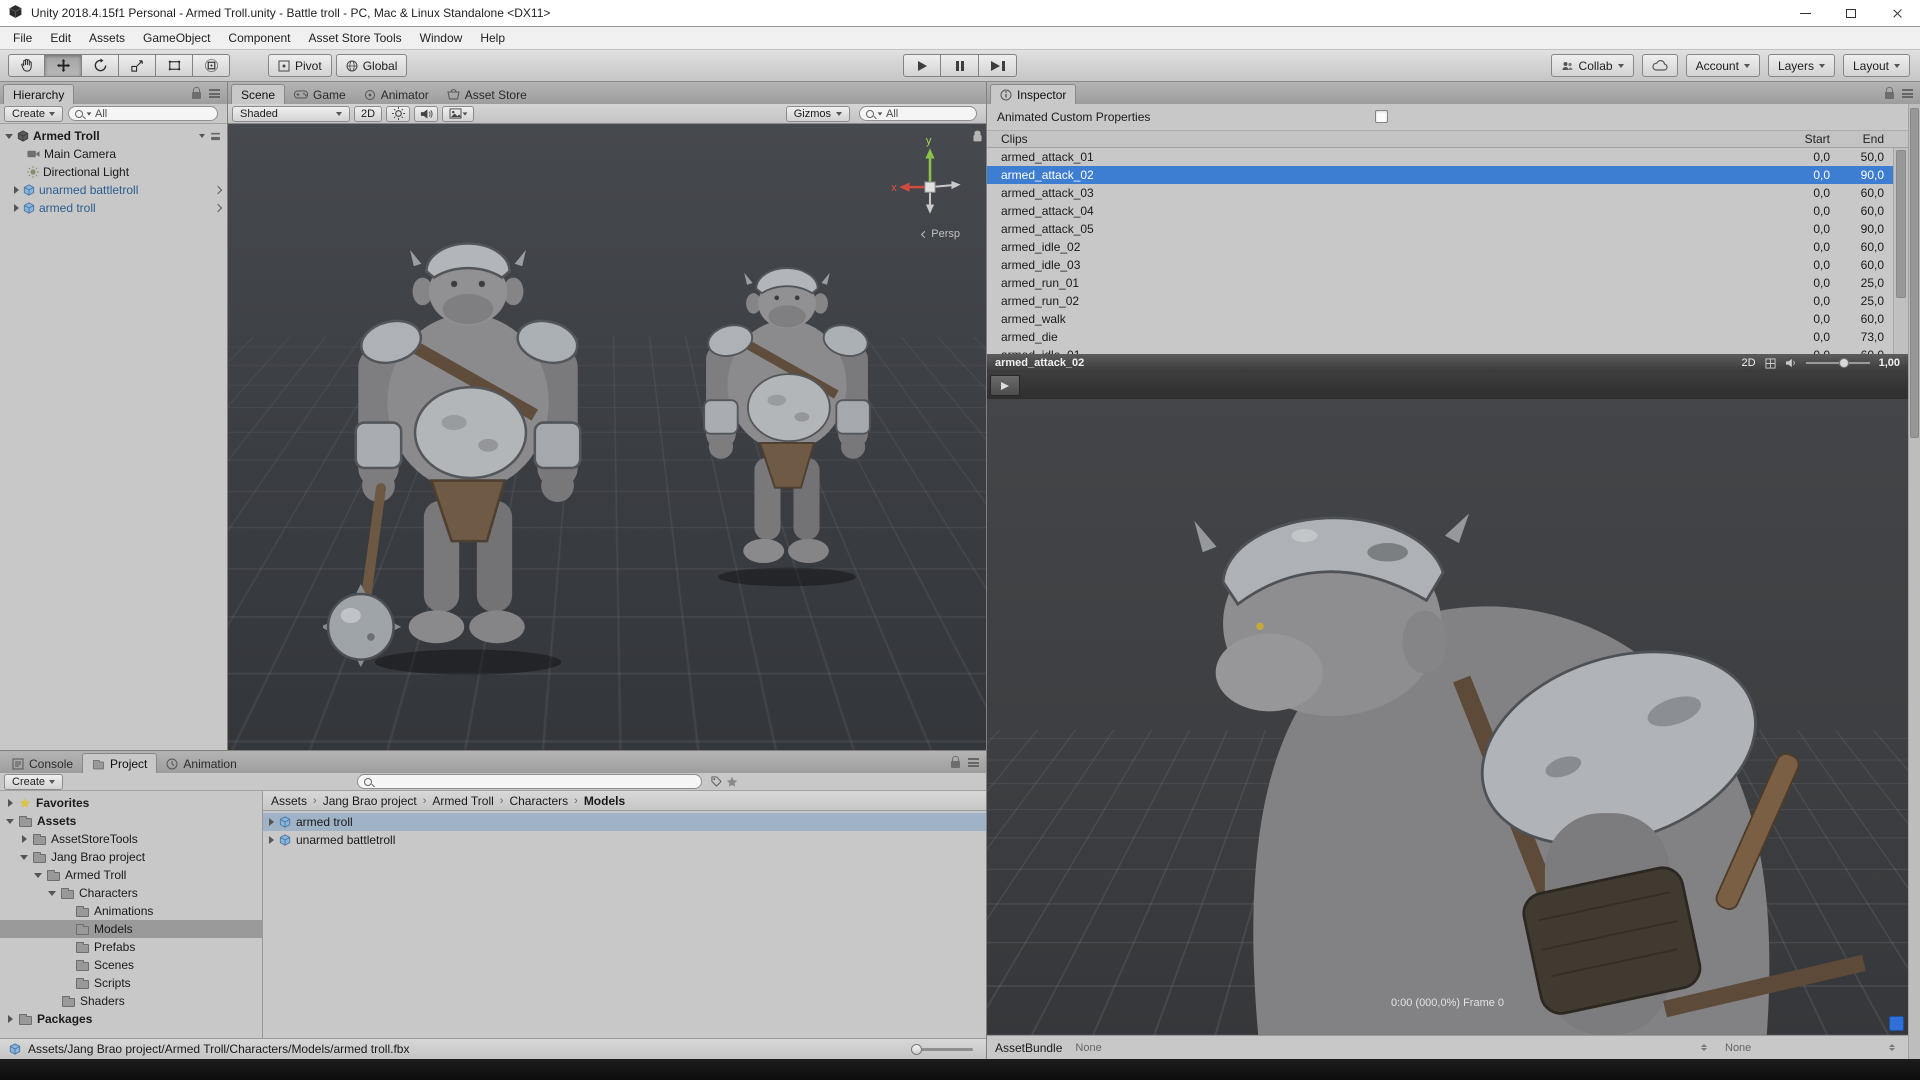  What do you see at coordinates (143, 113) in the screenshot?
I see `hierarchy-search` at bounding box center [143, 113].